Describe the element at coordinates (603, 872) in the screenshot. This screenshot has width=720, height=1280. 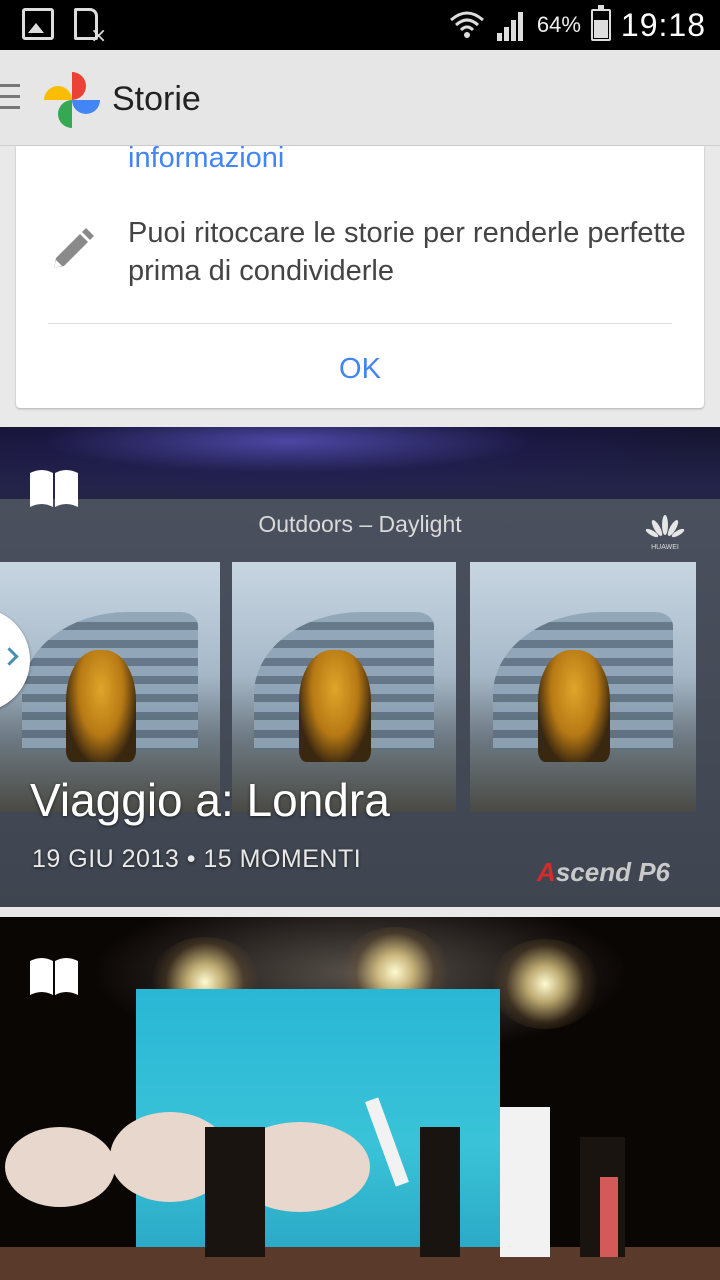
I see `brand-text: Ascend P6` at that location.